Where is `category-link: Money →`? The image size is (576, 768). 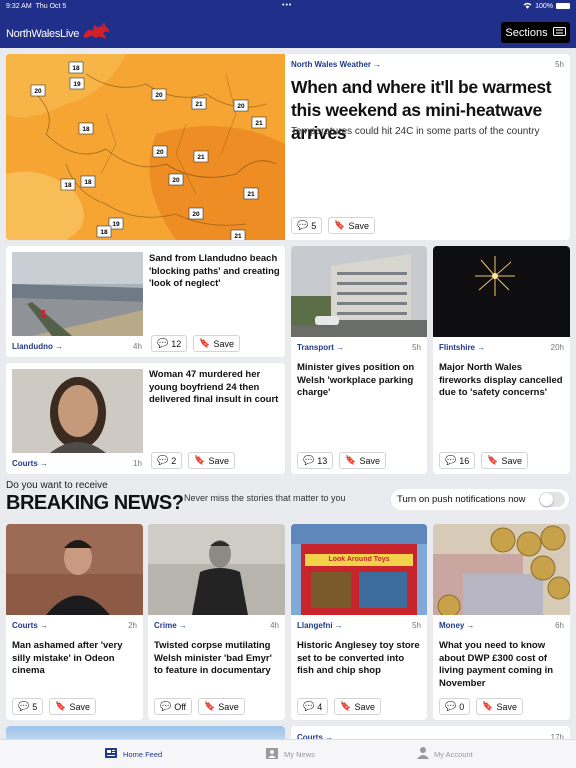 category-link: Money → is located at coordinates (456, 625).